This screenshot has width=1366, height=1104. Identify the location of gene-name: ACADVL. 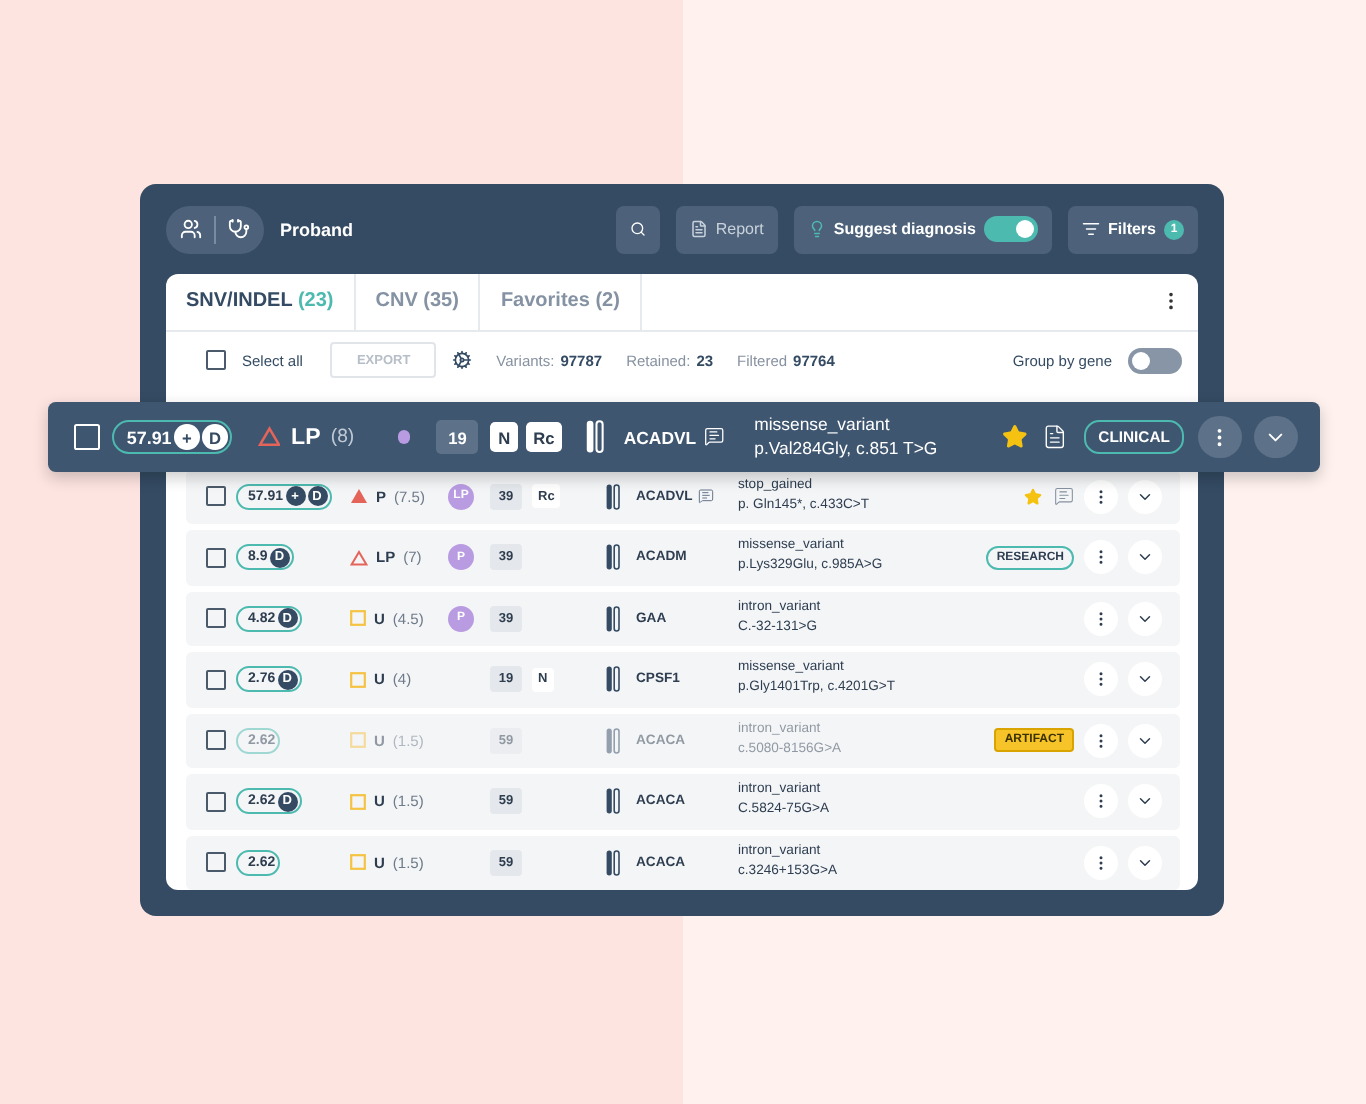
(660, 437).